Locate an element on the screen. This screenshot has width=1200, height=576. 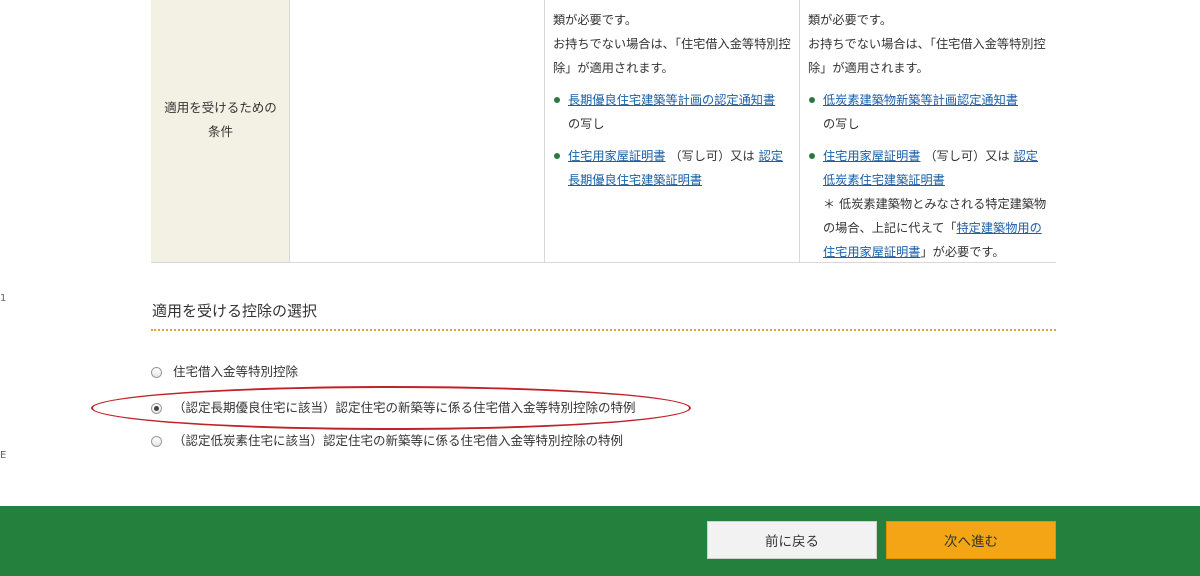
list-item: 住宅用家屋証明書 （写し可）又は 認定長期優良住宅建築証明書 is located at coordinates (673, 168).